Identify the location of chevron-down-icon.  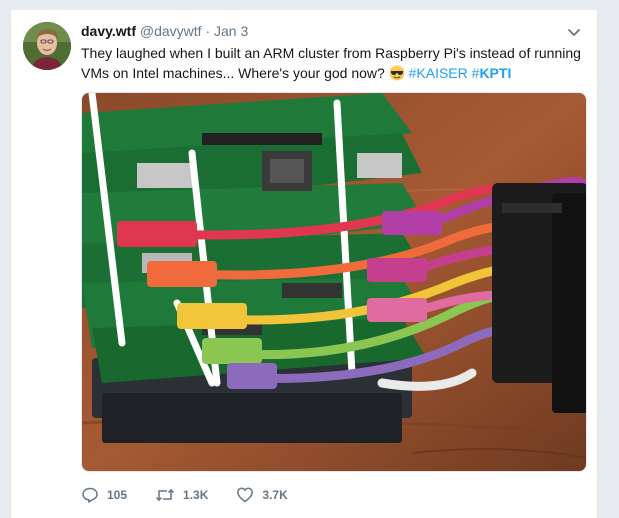
(574, 33).